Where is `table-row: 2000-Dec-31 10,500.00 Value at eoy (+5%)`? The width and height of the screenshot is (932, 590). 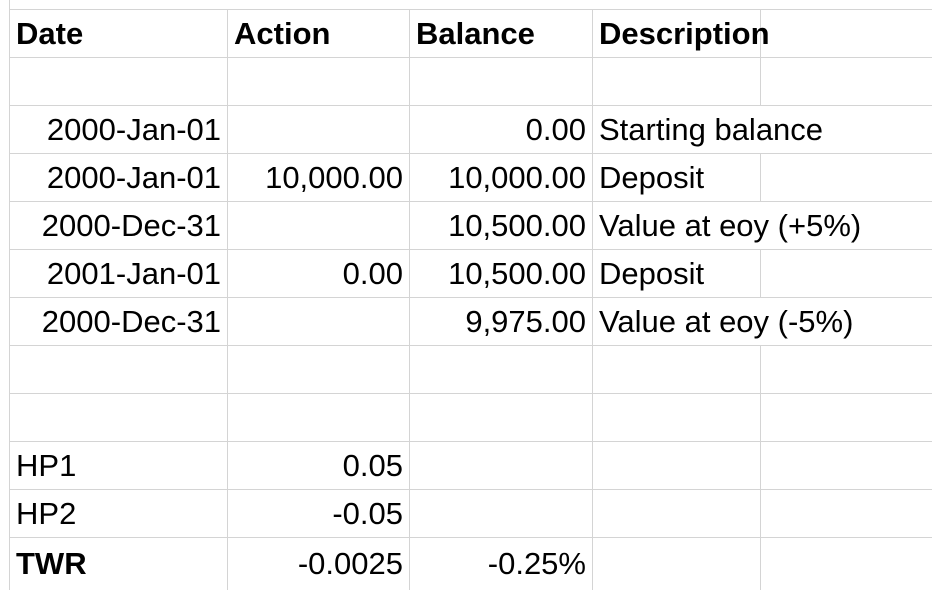
table-row: 2000-Dec-31 10,500.00 Value at eoy (+5%) is located at coordinates (466, 226).